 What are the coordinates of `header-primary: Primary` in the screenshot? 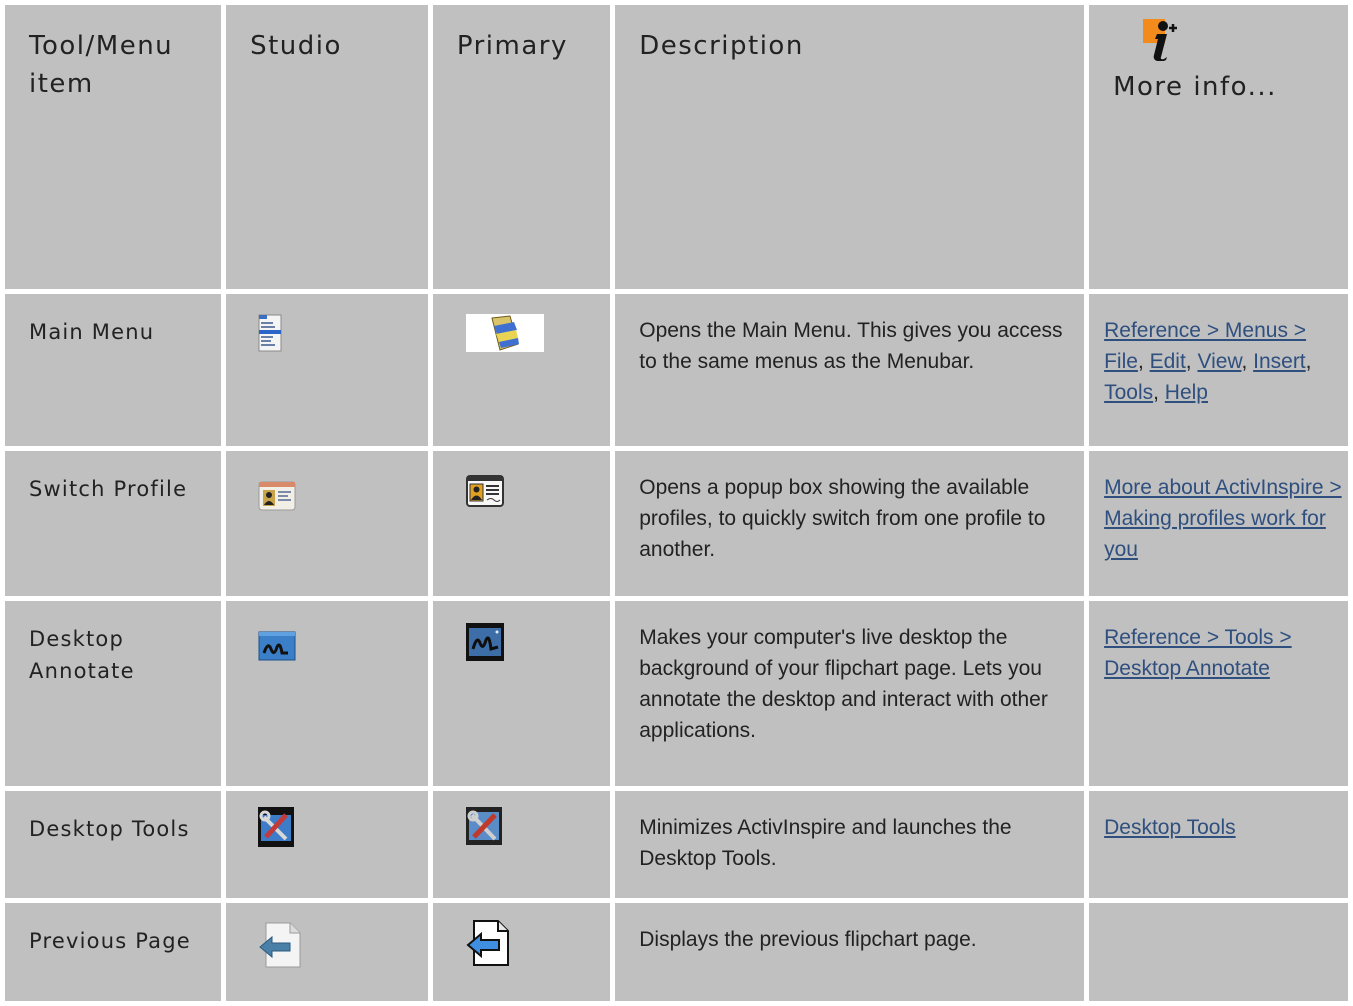 It's located at (512, 46).